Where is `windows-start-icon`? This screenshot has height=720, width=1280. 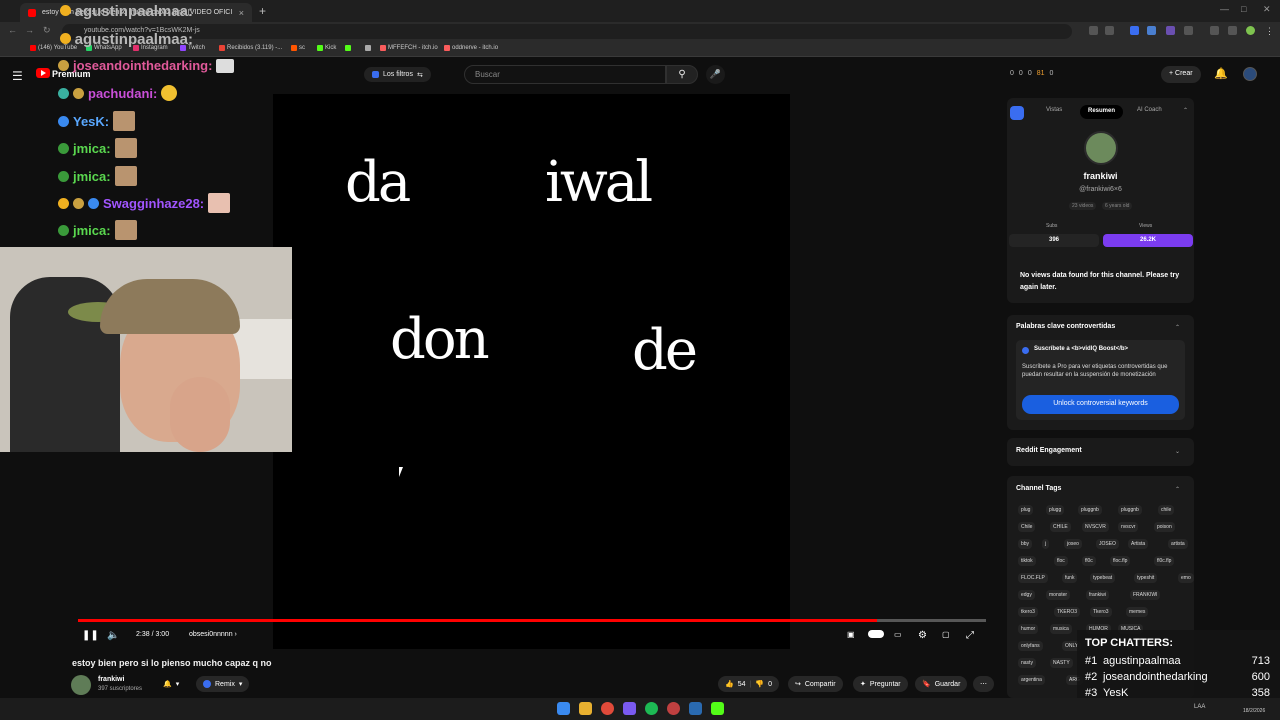 windows-start-icon is located at coordinates (563, 708).